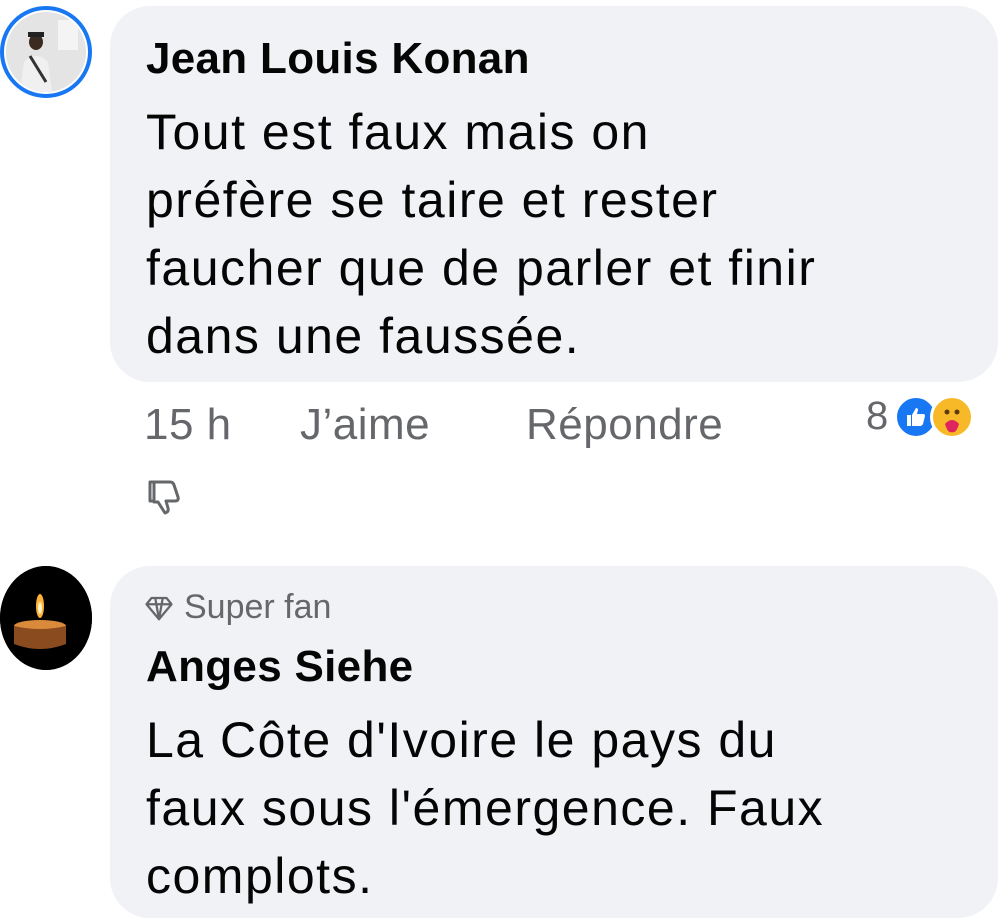 This screenshot has height=922, width=1000. I want to click on candle-avatar-icon, so click(46, 618).